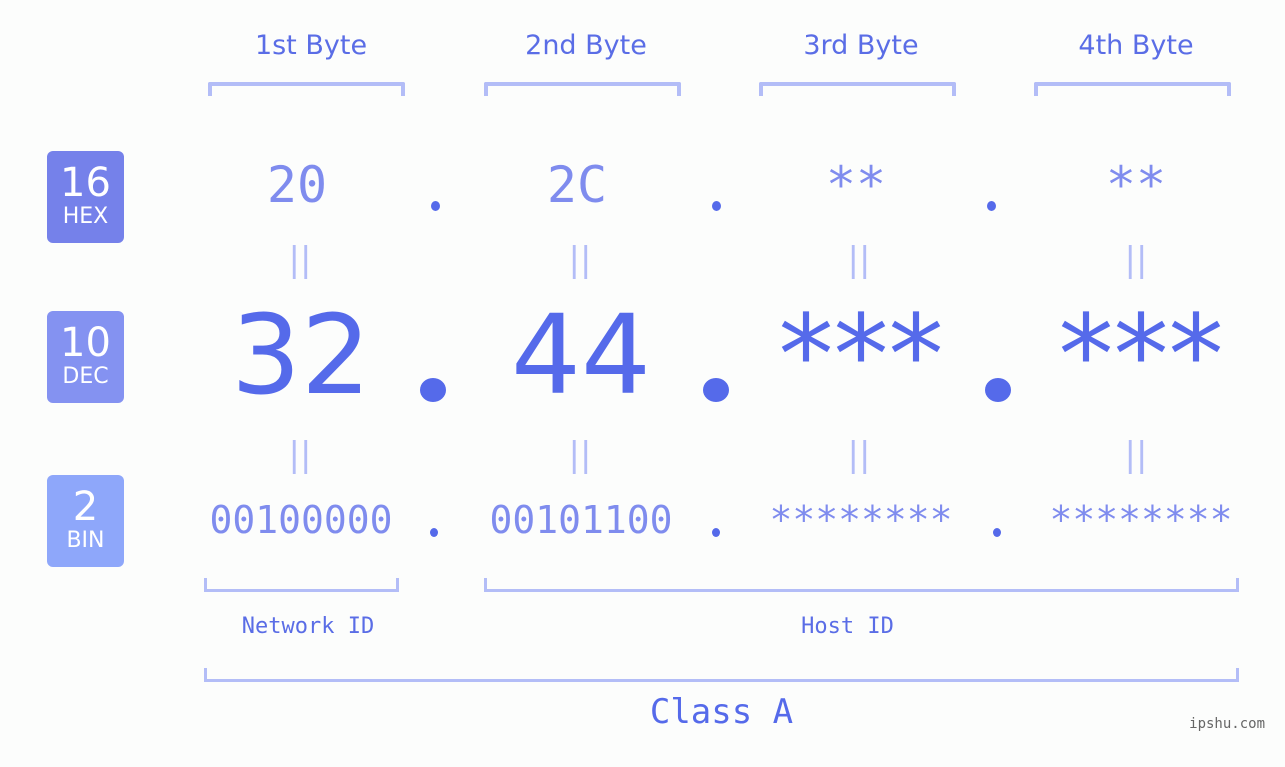  I want to click on hex-badge-label: HEX, so click(85, 216).